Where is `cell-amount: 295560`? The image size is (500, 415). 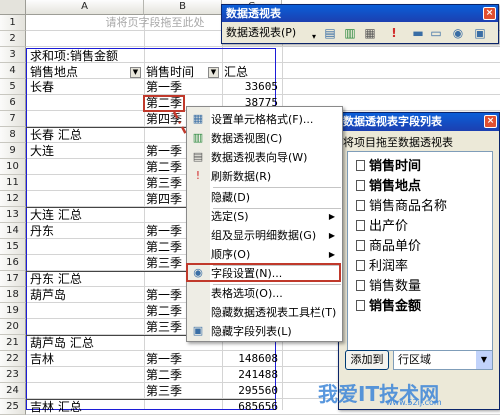
cell-amount: 295560 is located at coordinates (250, 391).